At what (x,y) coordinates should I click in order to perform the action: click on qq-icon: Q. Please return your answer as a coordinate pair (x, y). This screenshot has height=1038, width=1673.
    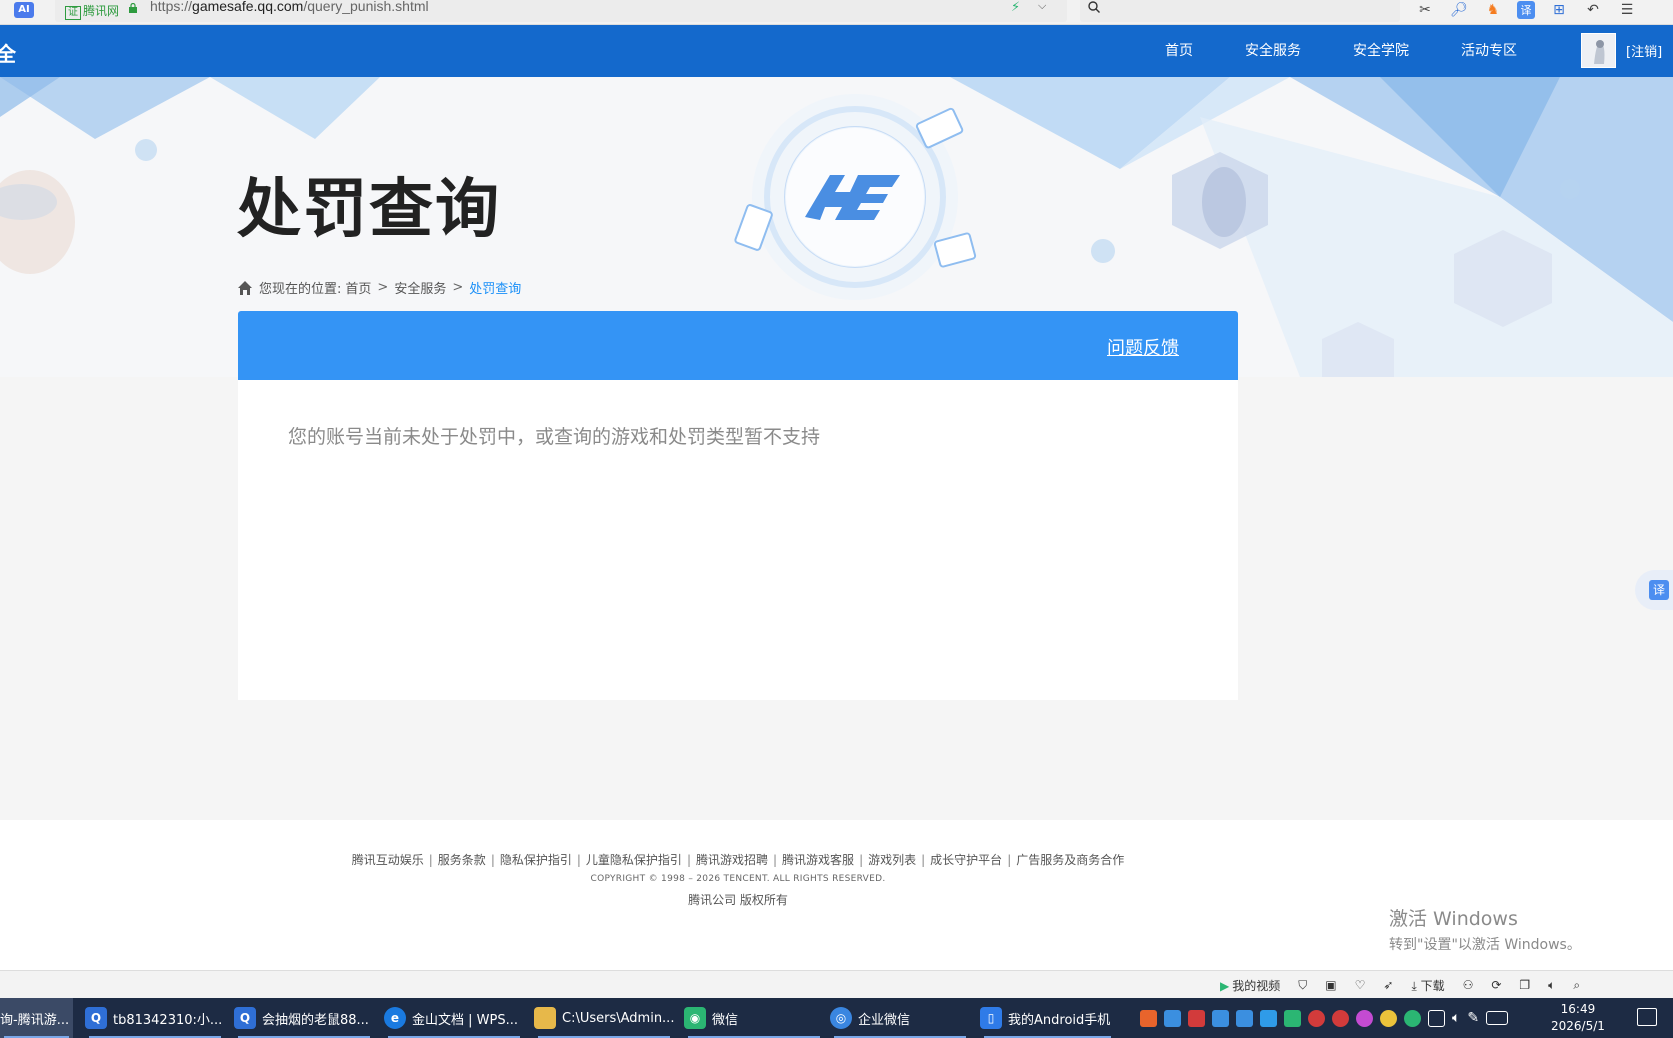
    Looking at the image, I should click on (245, 1018).